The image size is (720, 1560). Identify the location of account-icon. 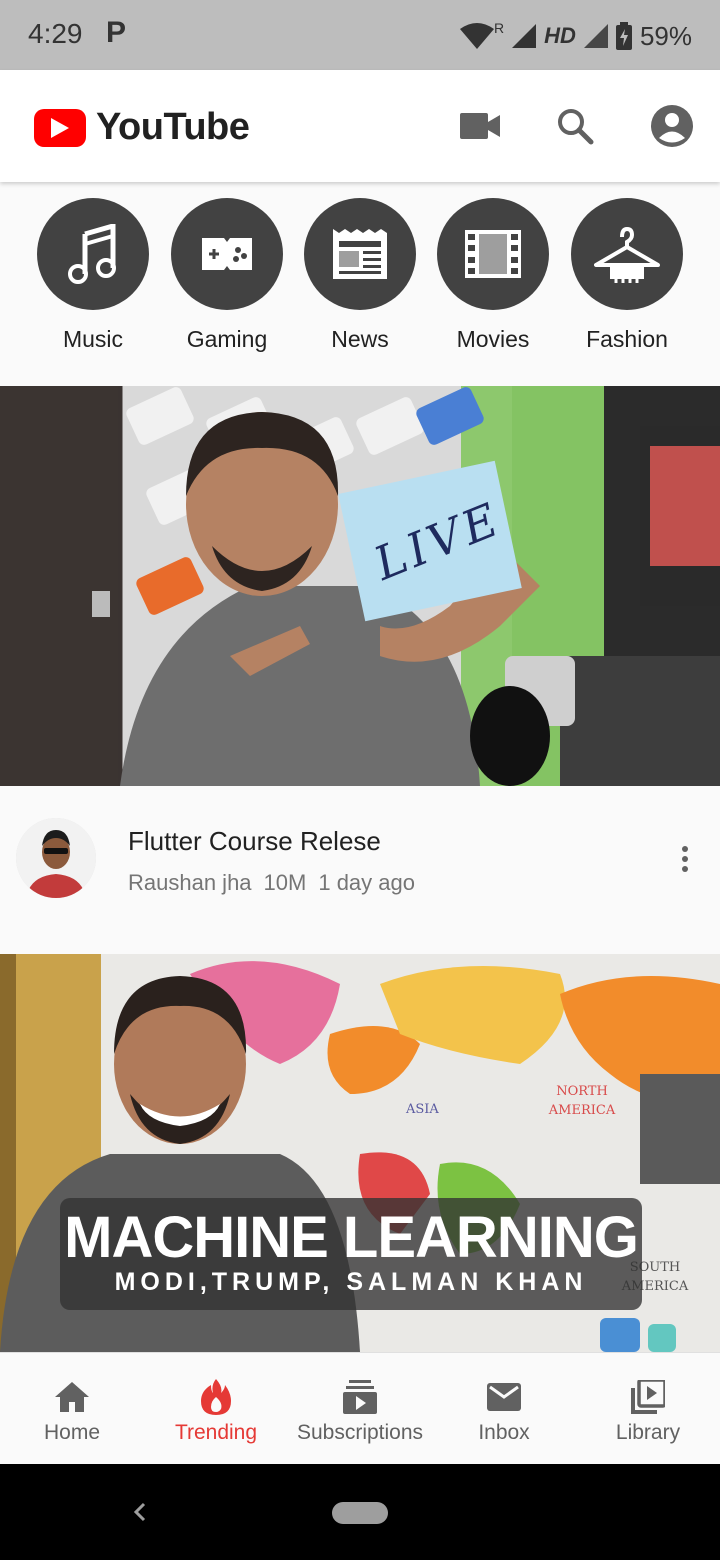
(672, 126).